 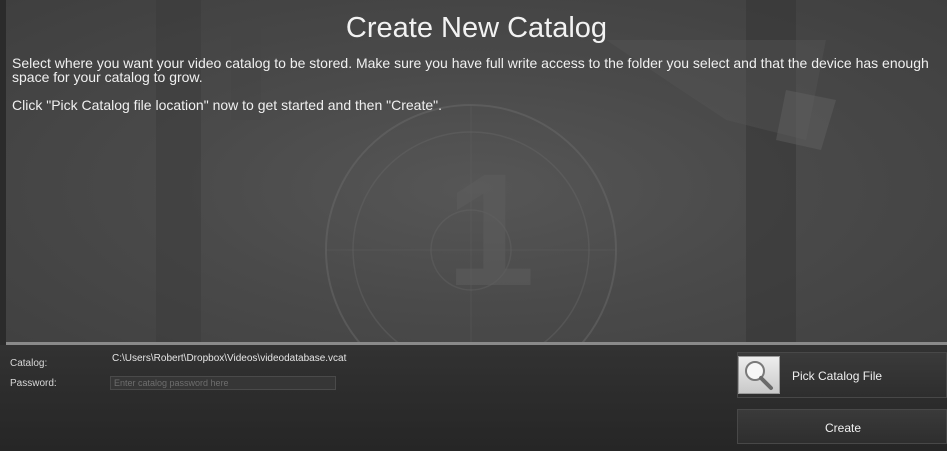 I want to click on create-button: Create, so click(x=842, y=426).